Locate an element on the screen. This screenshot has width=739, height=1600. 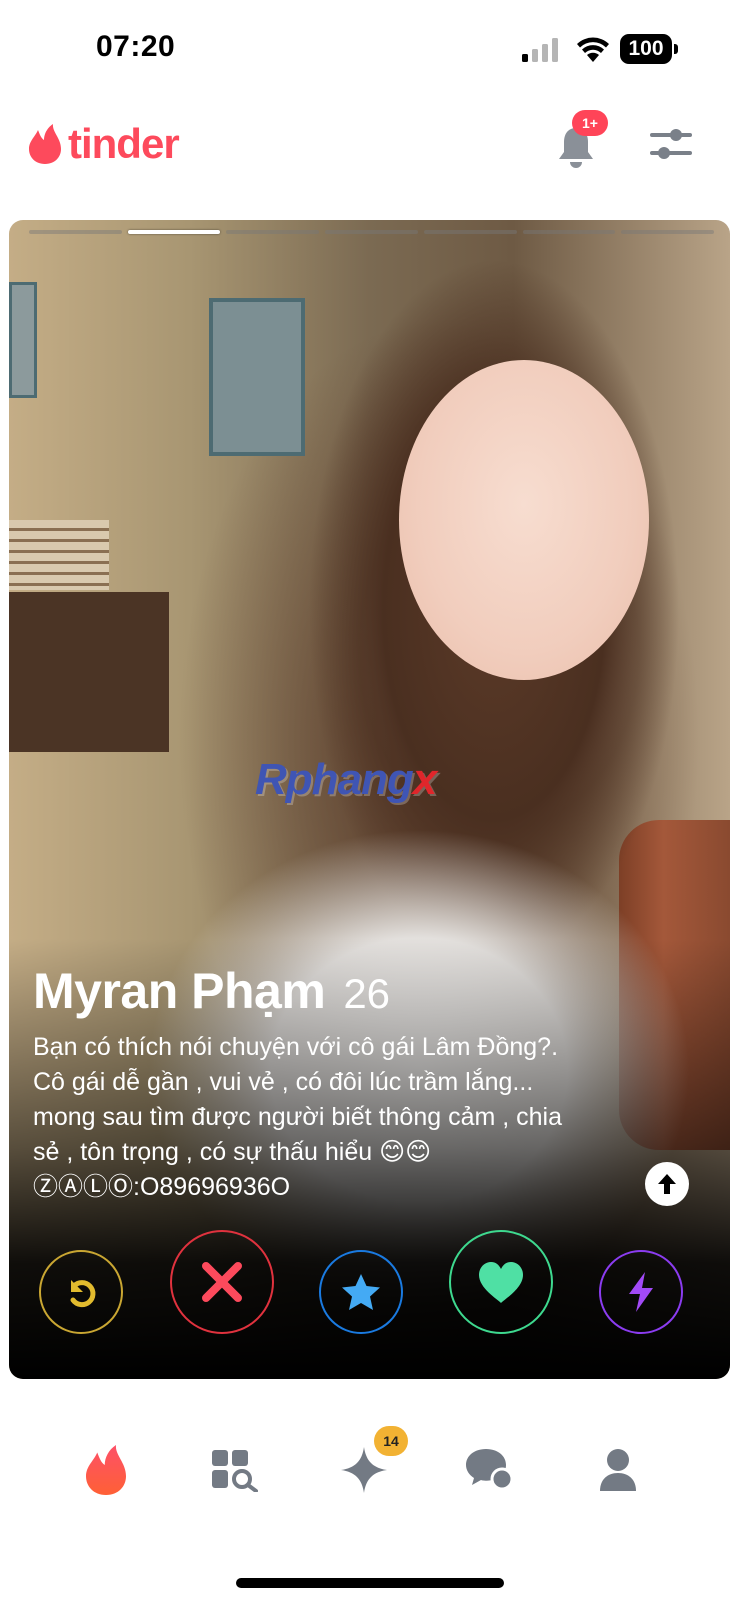
heart-icon is located at coordinates (501, 1282).